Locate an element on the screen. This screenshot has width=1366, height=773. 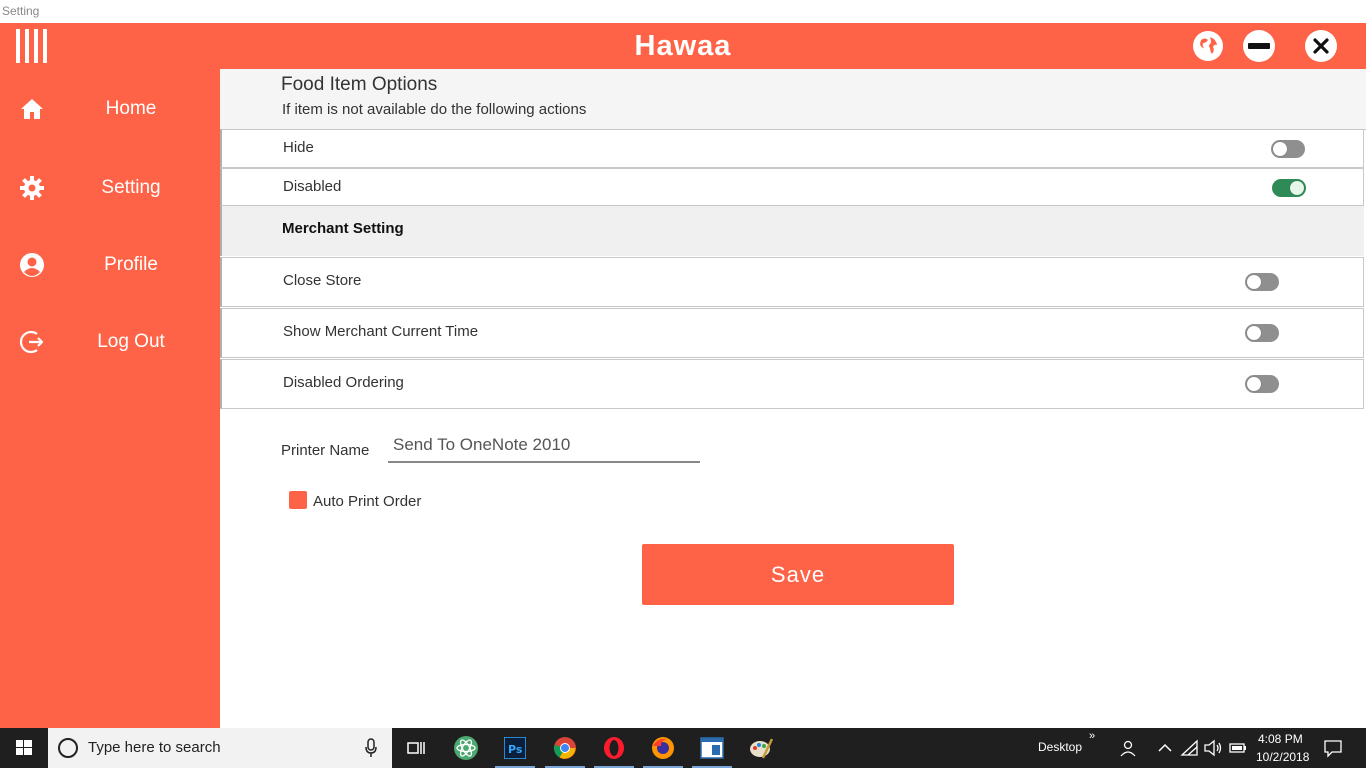
home-icon is located at coordinates (32, 109).